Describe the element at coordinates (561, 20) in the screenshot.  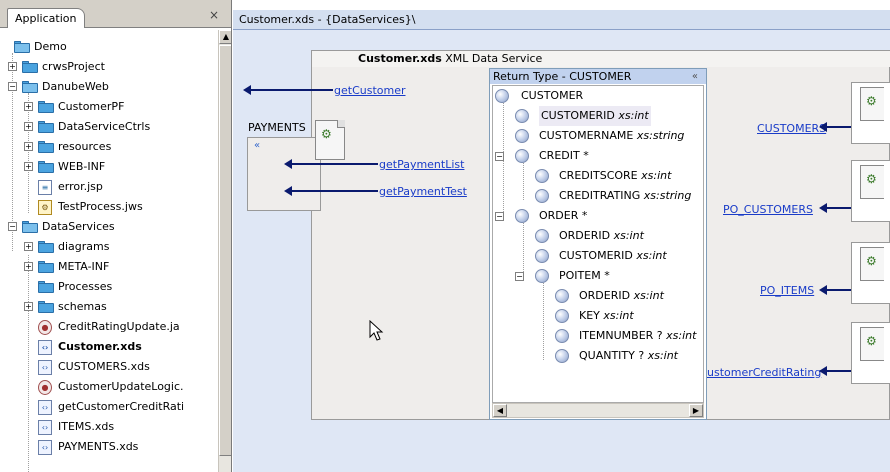
I see `editor-tab-title: Customer.xds - {DataServices}\` at that location.